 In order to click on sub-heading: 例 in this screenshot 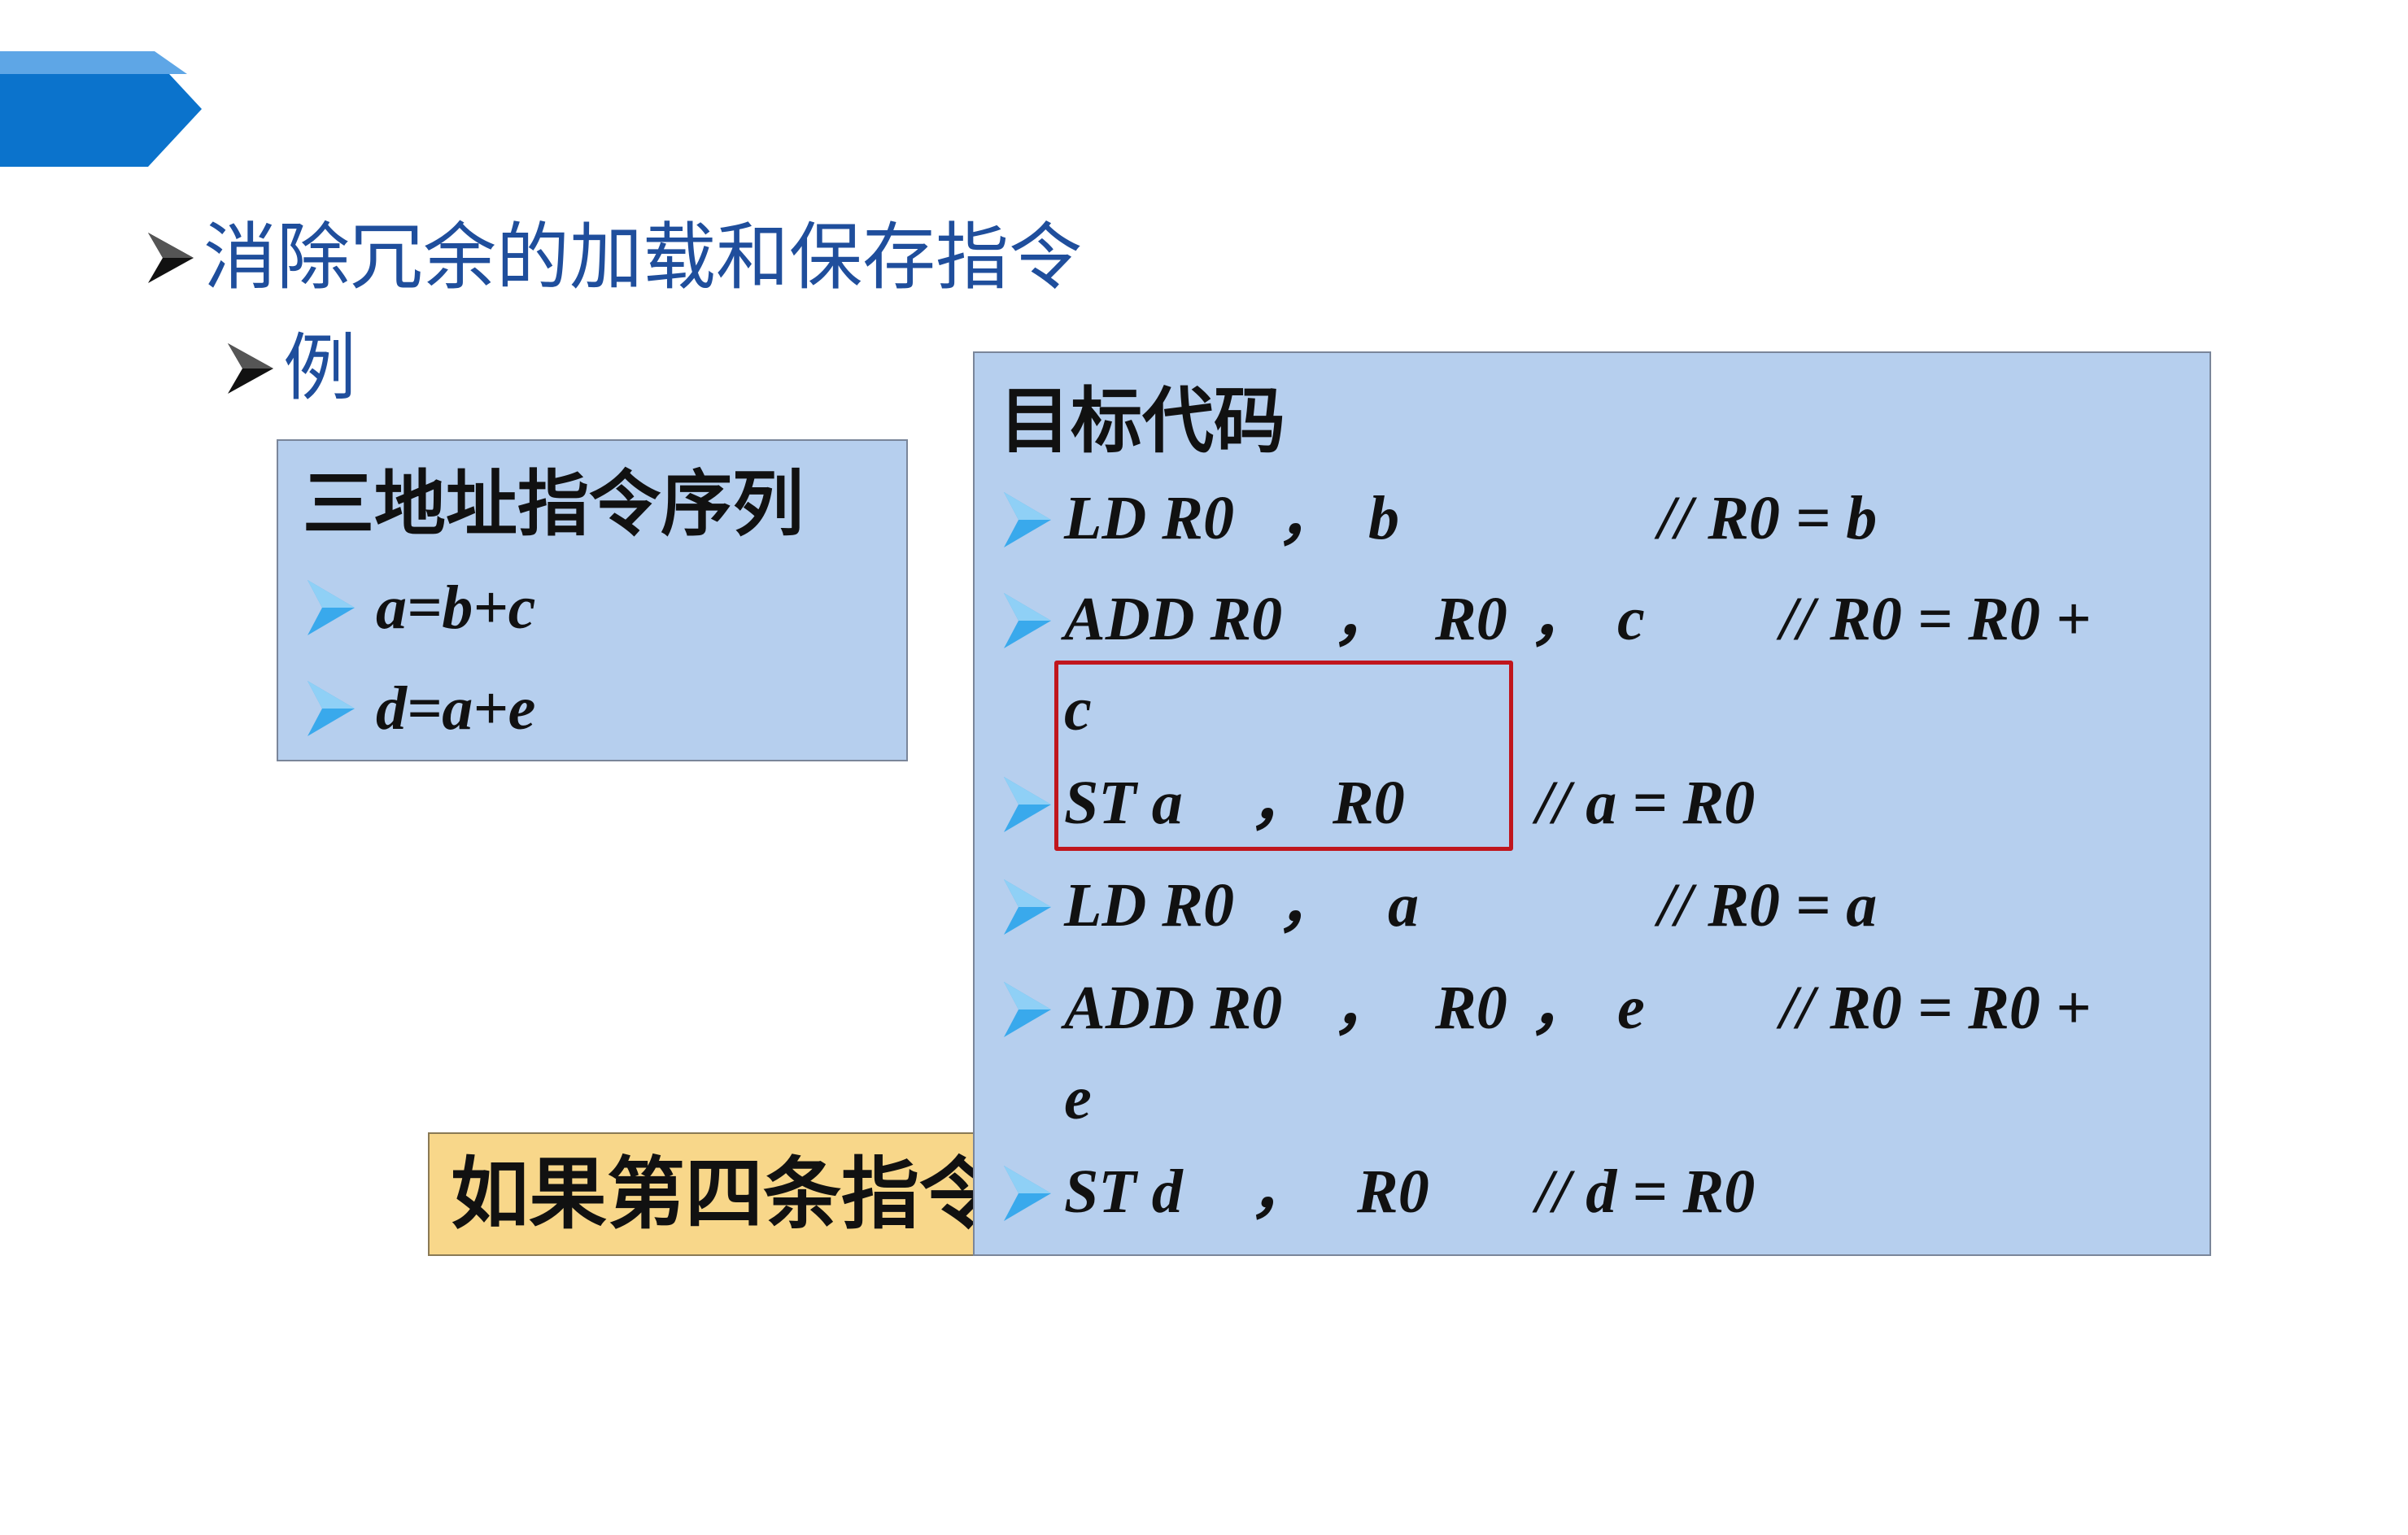, I will do `click(291, 368)`.